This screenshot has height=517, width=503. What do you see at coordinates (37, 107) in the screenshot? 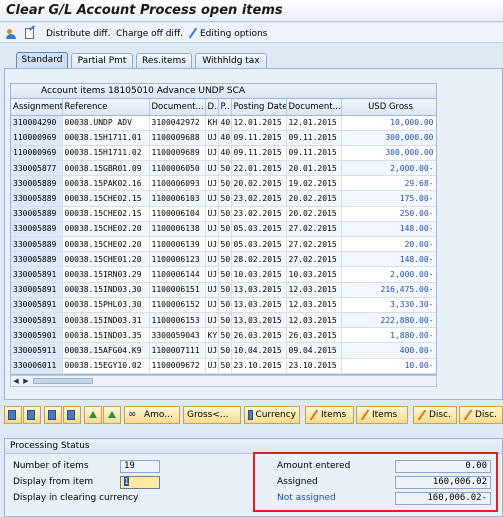
I see `column-header: Assignment` at bounding box center [37, 107].